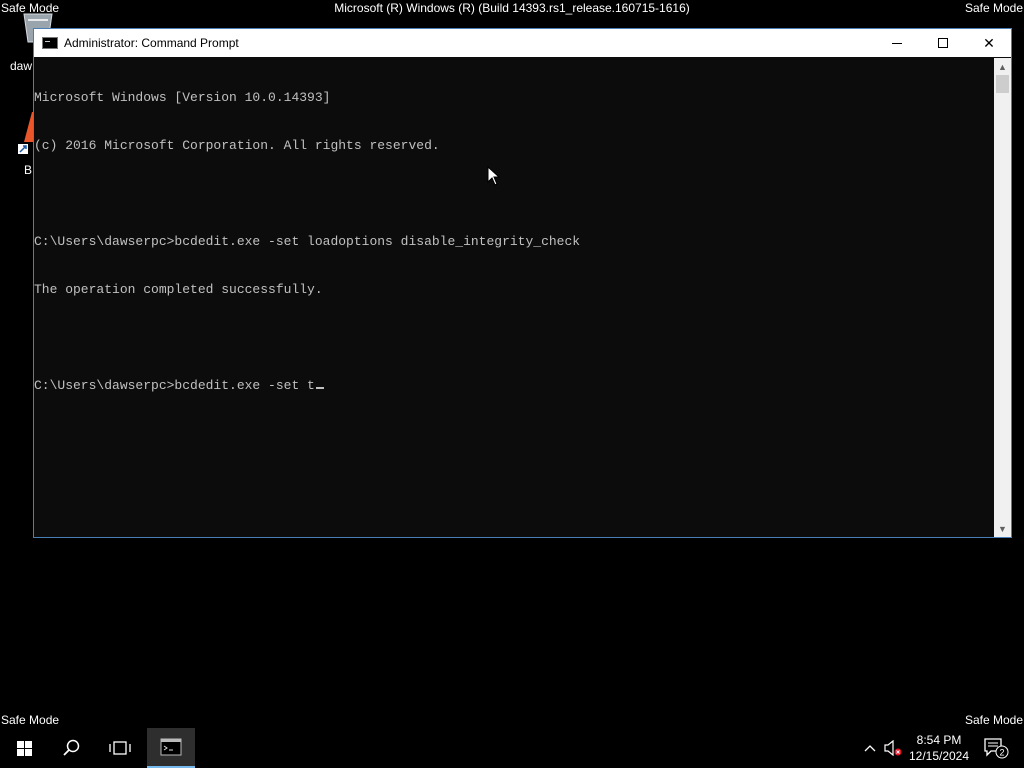 Image resolution: width=1024 pixels, height=768 pixels. I want to click on console-line: The operation completed successfully., so click(178, 289).